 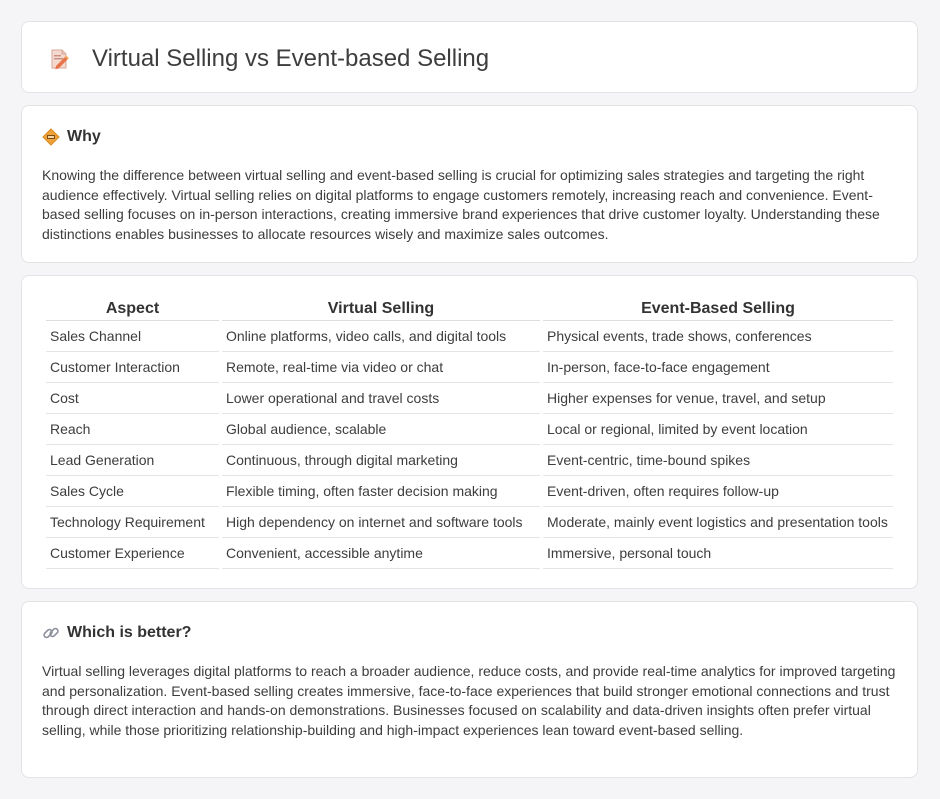 I want to click on column-header-virtual: Virtual Selling, so click(x=381, y=308).